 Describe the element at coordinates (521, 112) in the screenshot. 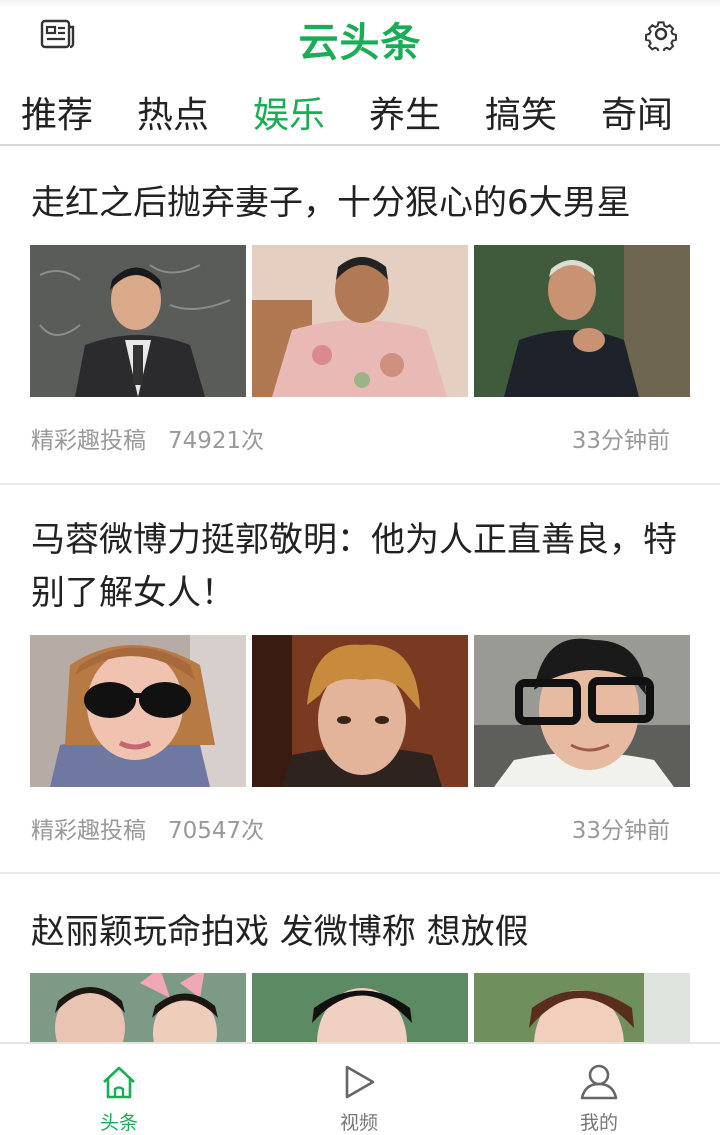

I see `tab-funny: 搞笑` at that location.